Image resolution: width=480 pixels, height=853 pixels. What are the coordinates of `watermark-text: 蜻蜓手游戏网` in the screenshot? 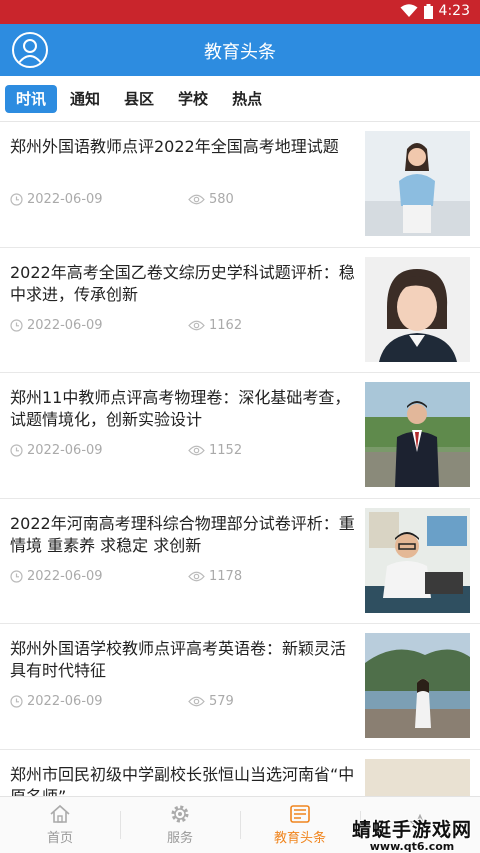 It's located at (412, 830).